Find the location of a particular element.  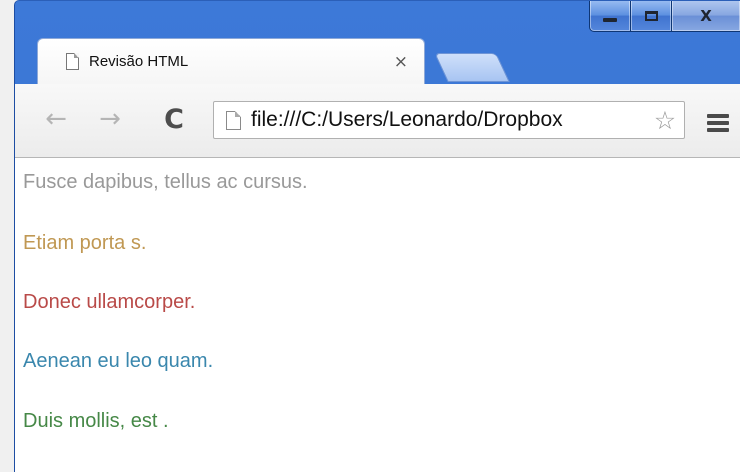

text-line-warning: Etiam porta s. is located at coordinates (85, 243).